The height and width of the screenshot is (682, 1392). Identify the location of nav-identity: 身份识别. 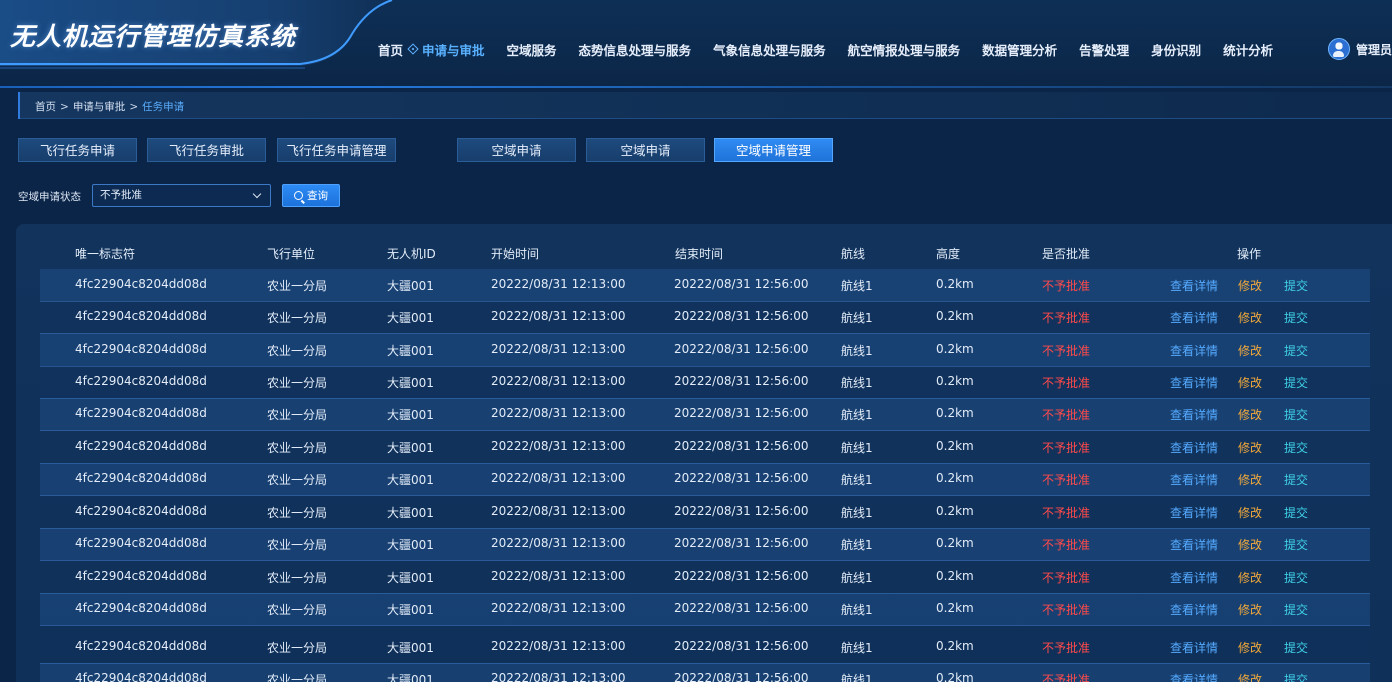
(1176, 49).